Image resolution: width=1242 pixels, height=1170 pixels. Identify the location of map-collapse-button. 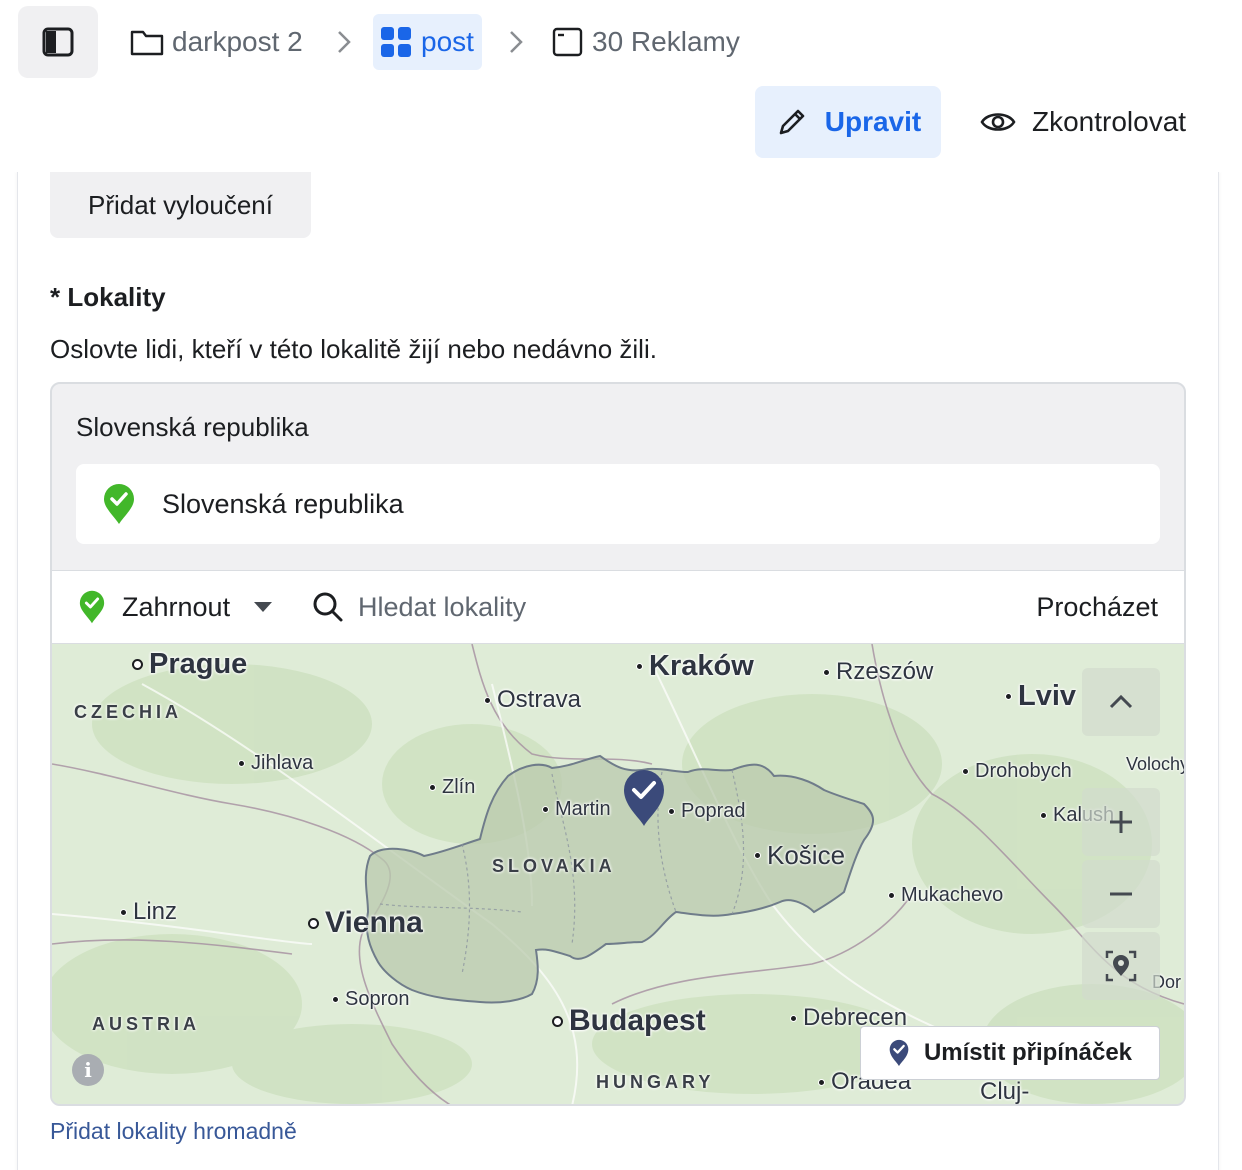
(1121, 702).